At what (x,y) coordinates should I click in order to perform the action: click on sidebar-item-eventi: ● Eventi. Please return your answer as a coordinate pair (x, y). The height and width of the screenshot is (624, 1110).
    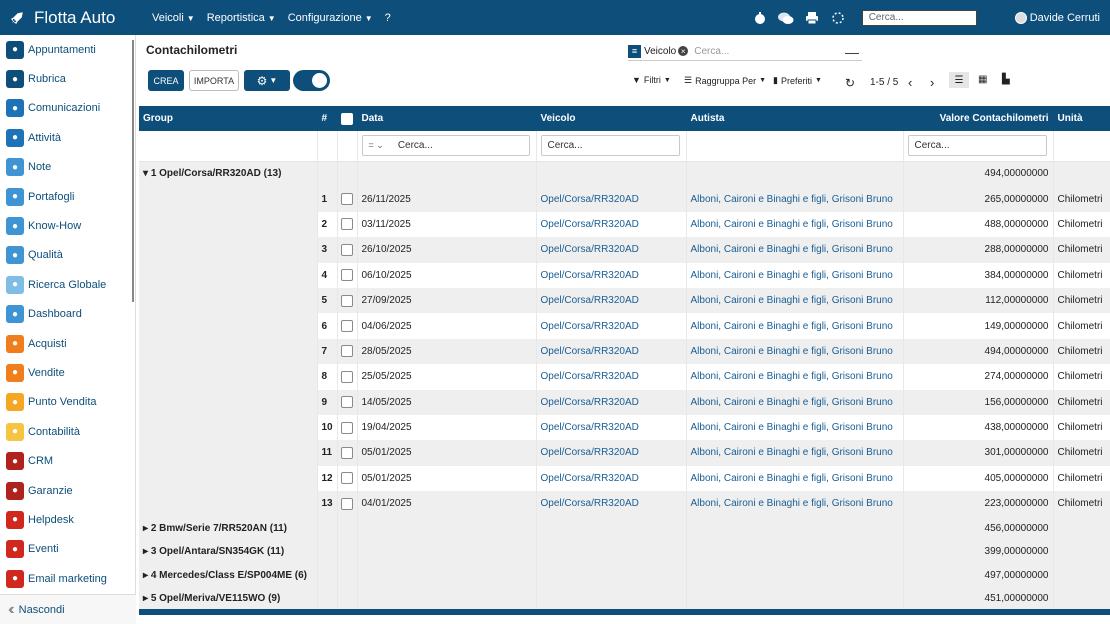
    Looking at the image, I should click on (67, 549).